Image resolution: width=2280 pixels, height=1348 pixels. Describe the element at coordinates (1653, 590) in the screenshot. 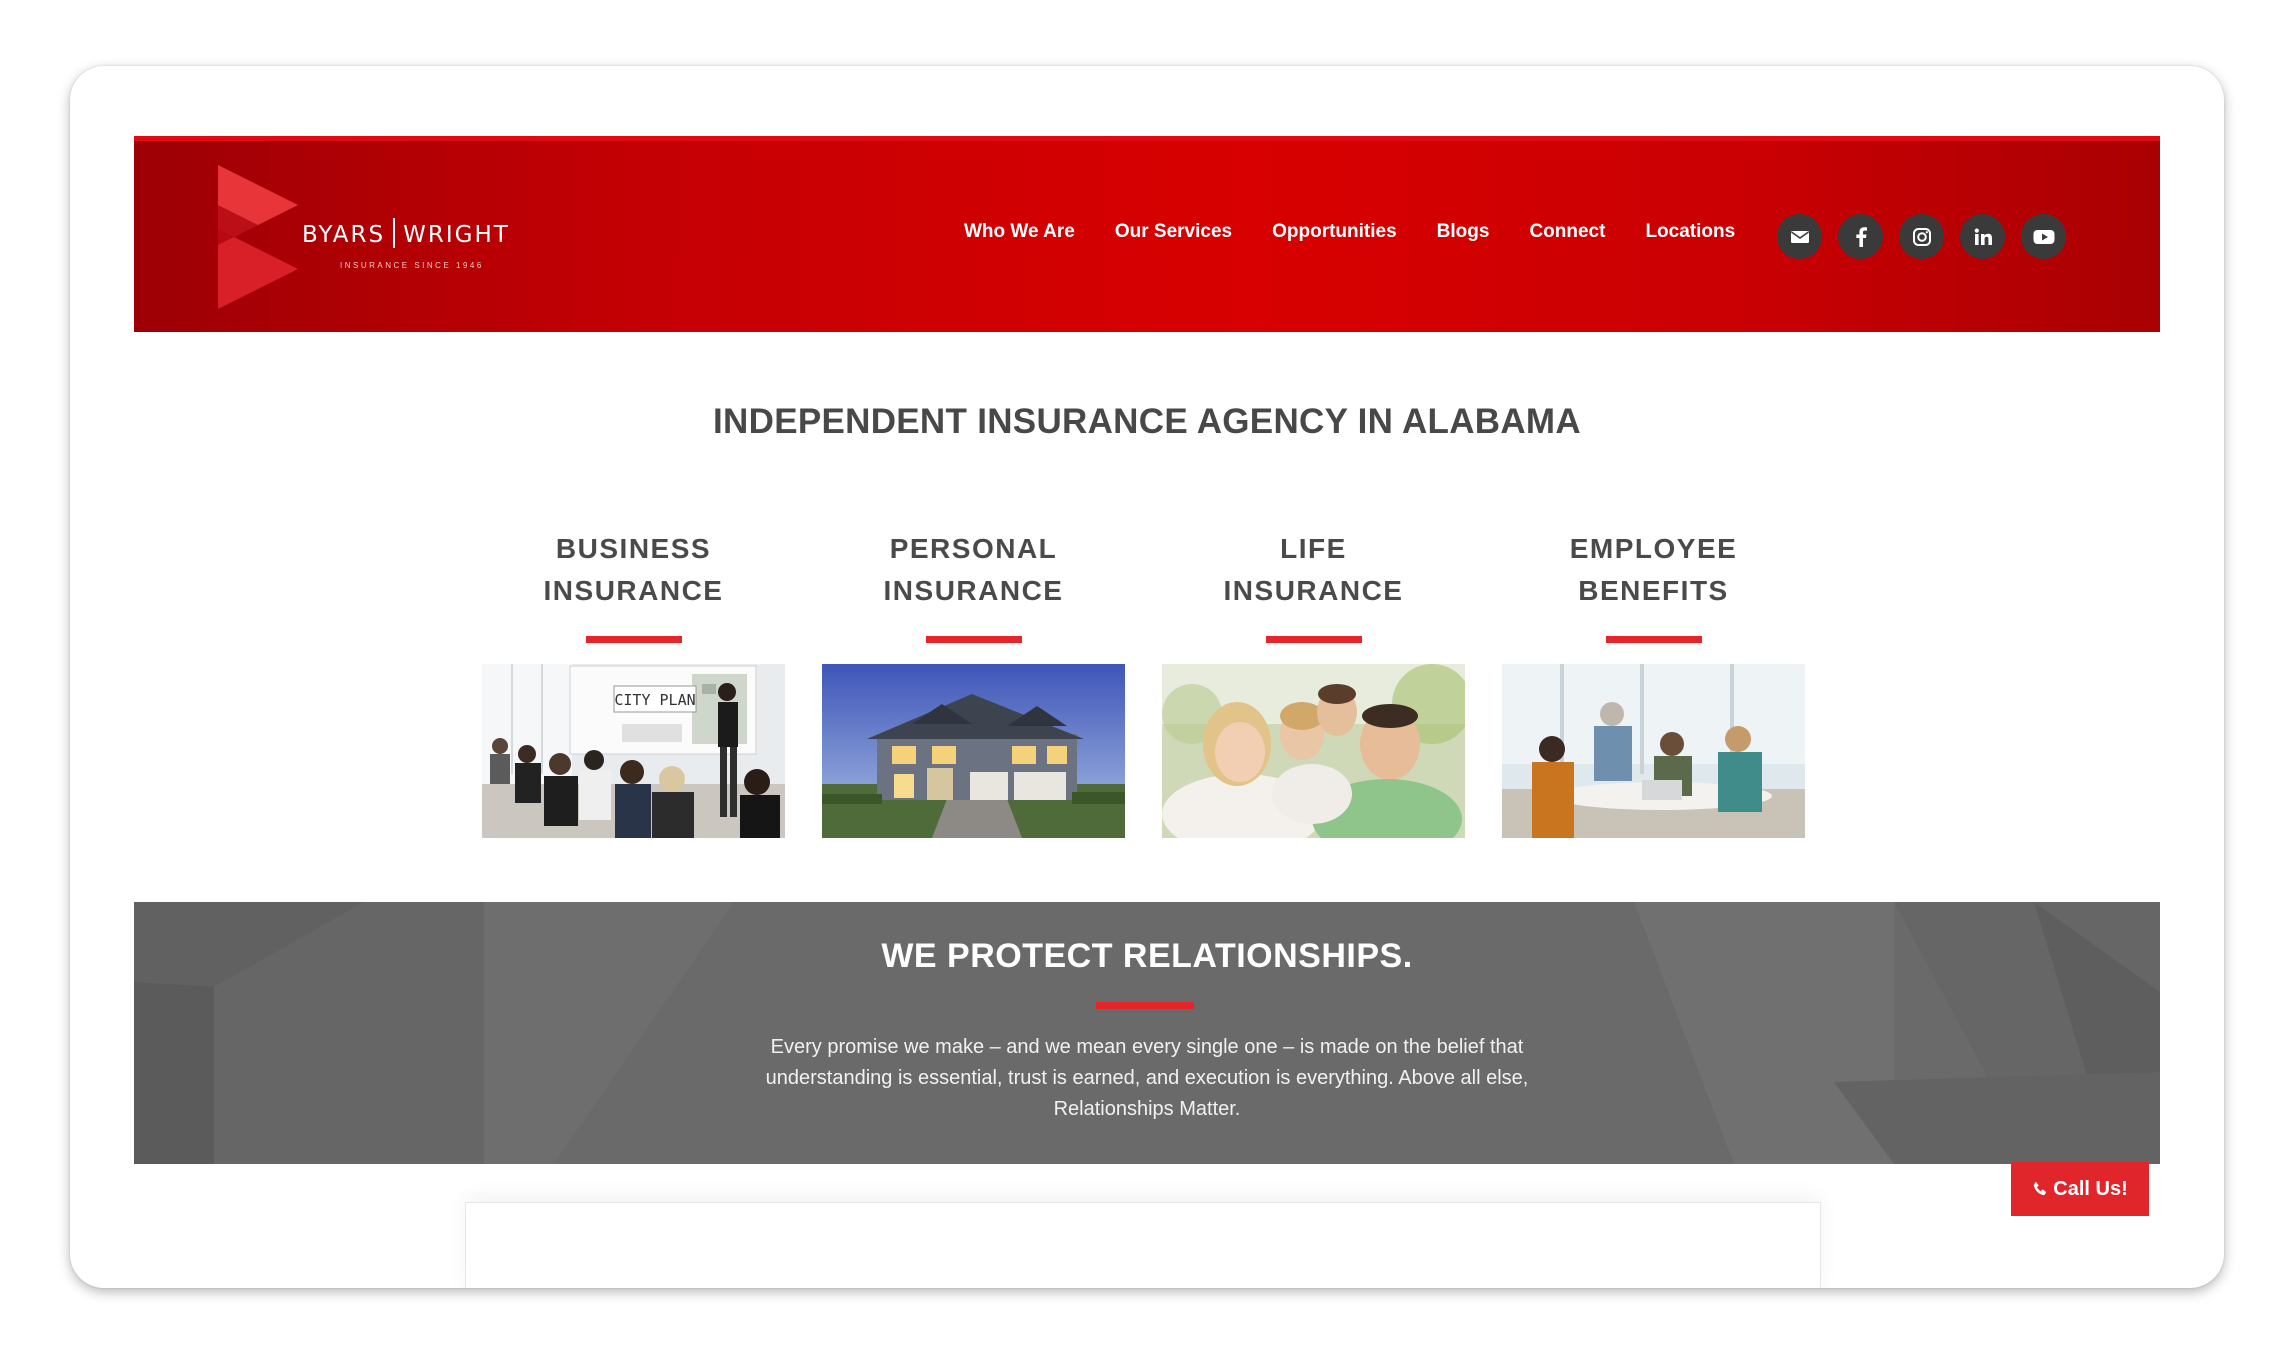

I see `service-title-line2: BENEFITS` at that location.